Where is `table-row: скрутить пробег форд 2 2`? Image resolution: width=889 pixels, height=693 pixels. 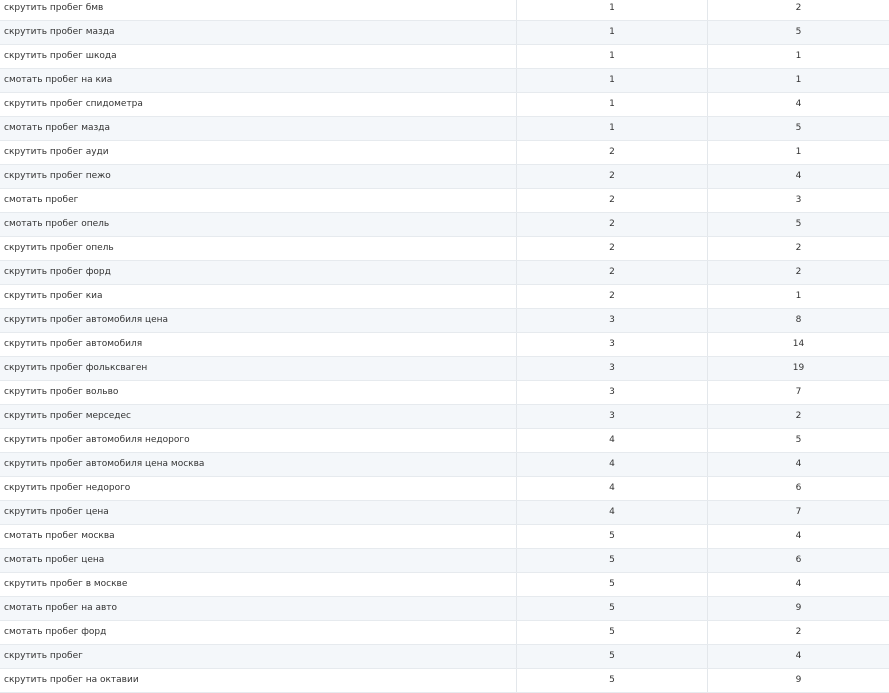 table-row: скрутить пробег форд 2 2 is located at coordinates (444, 273).